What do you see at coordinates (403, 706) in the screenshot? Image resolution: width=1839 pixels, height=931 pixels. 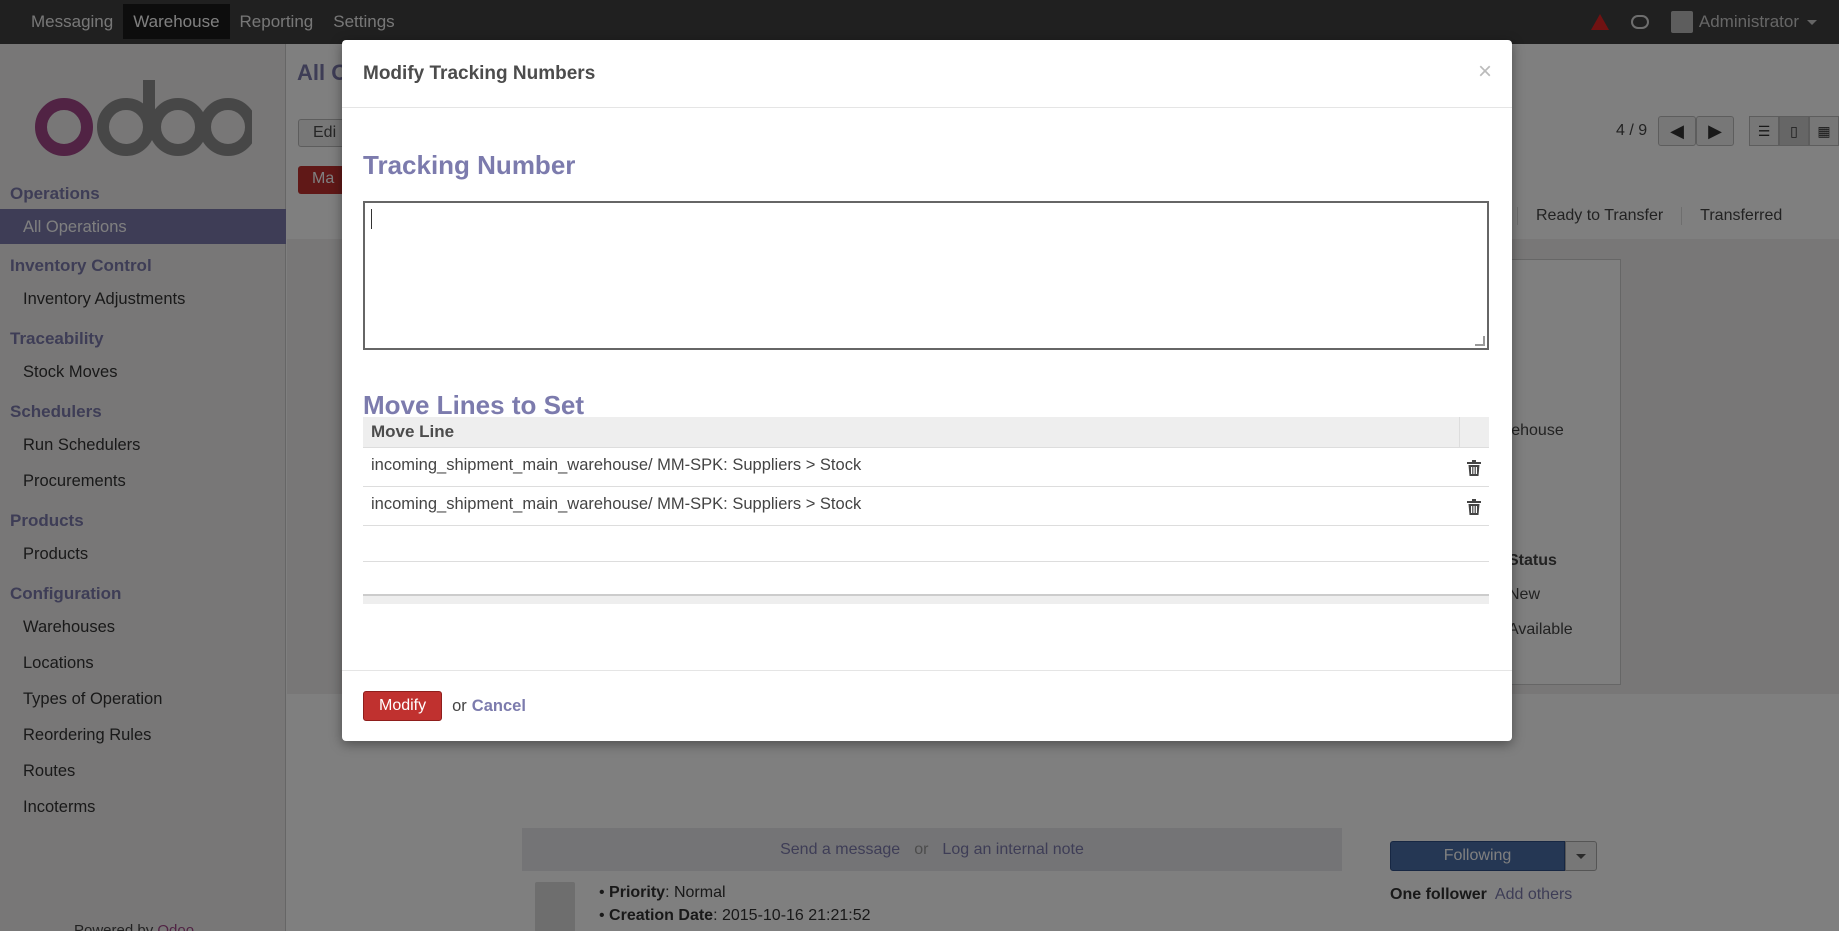 I see `modify-button: Modify` at bounding box center [403, 706].